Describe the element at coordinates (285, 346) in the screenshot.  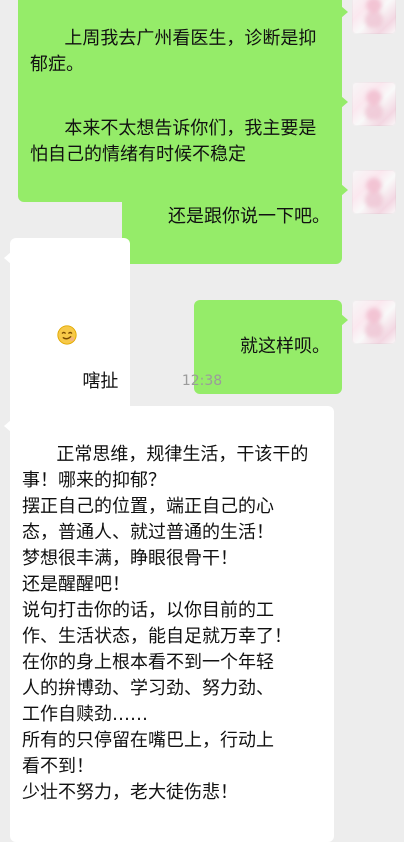
I see `message-text: 就这样呗。` at that location.